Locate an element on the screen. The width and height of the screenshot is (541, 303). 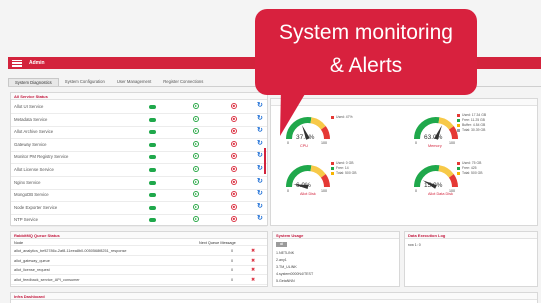
filter-button: all is located at coordinates (281, 244).